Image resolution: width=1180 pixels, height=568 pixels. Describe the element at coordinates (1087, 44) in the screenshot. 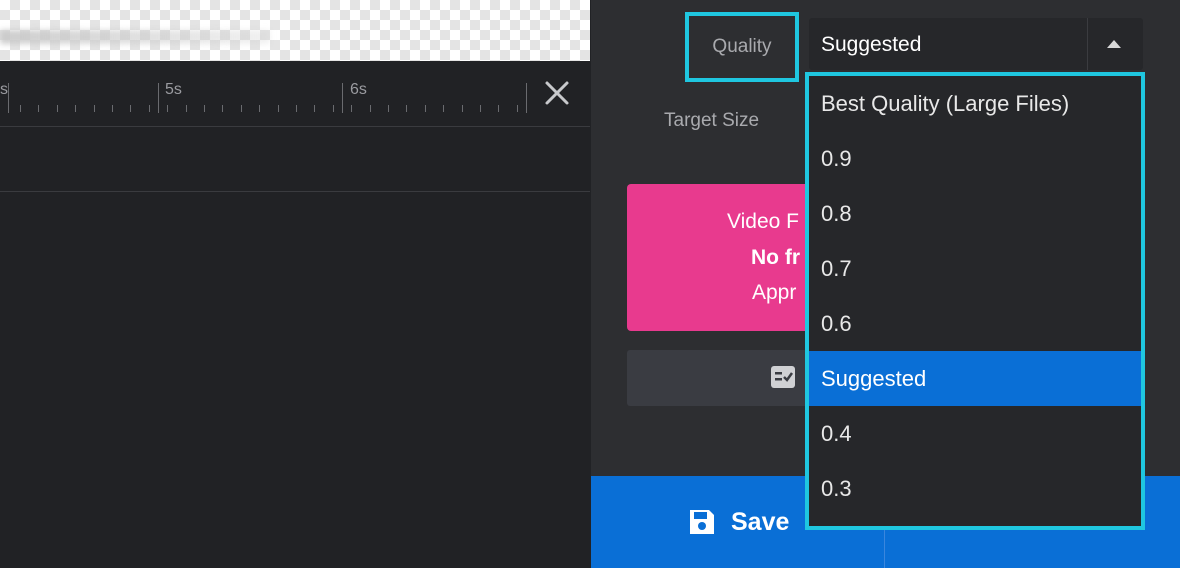

I see `select-divider` at that location.